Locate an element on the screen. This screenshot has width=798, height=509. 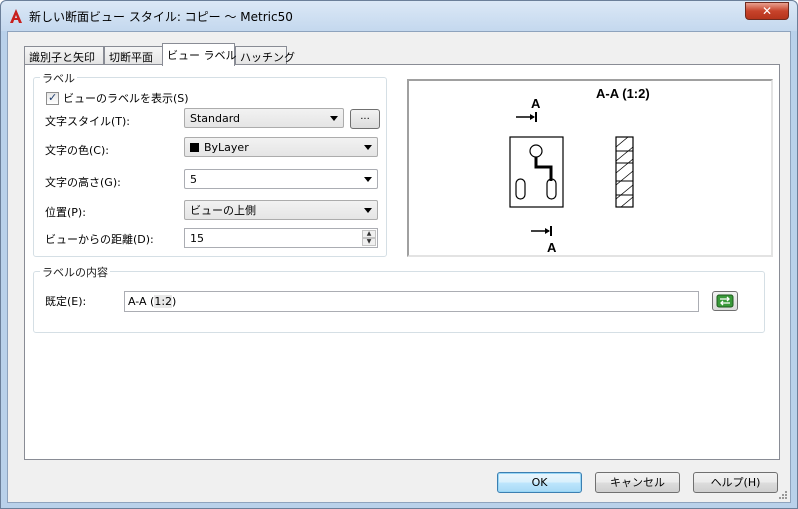
tab-view-label: ビュー ラベル is located at coordinates (199, 54).